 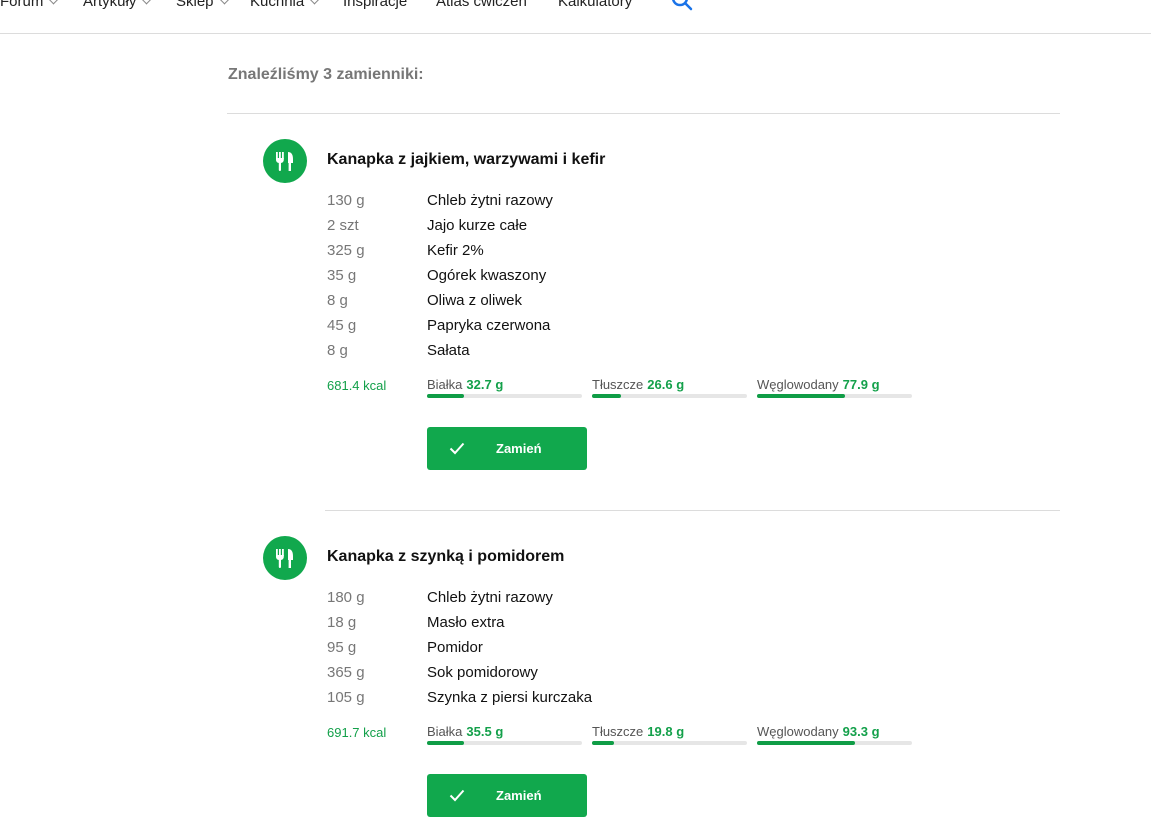 I want to click on nav-item-label: Forum, so click(x=22, y=5).